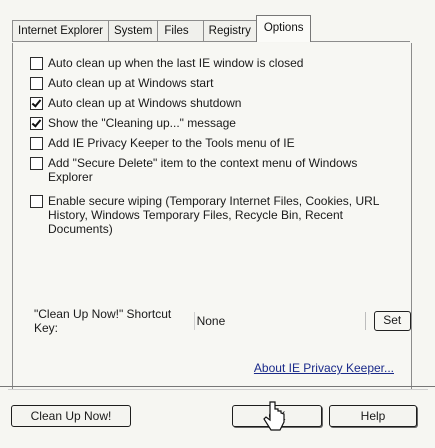 The image size is (435, 448). I want to click on clean-up-now-button: Clean Up Now!, so click(71, 416).